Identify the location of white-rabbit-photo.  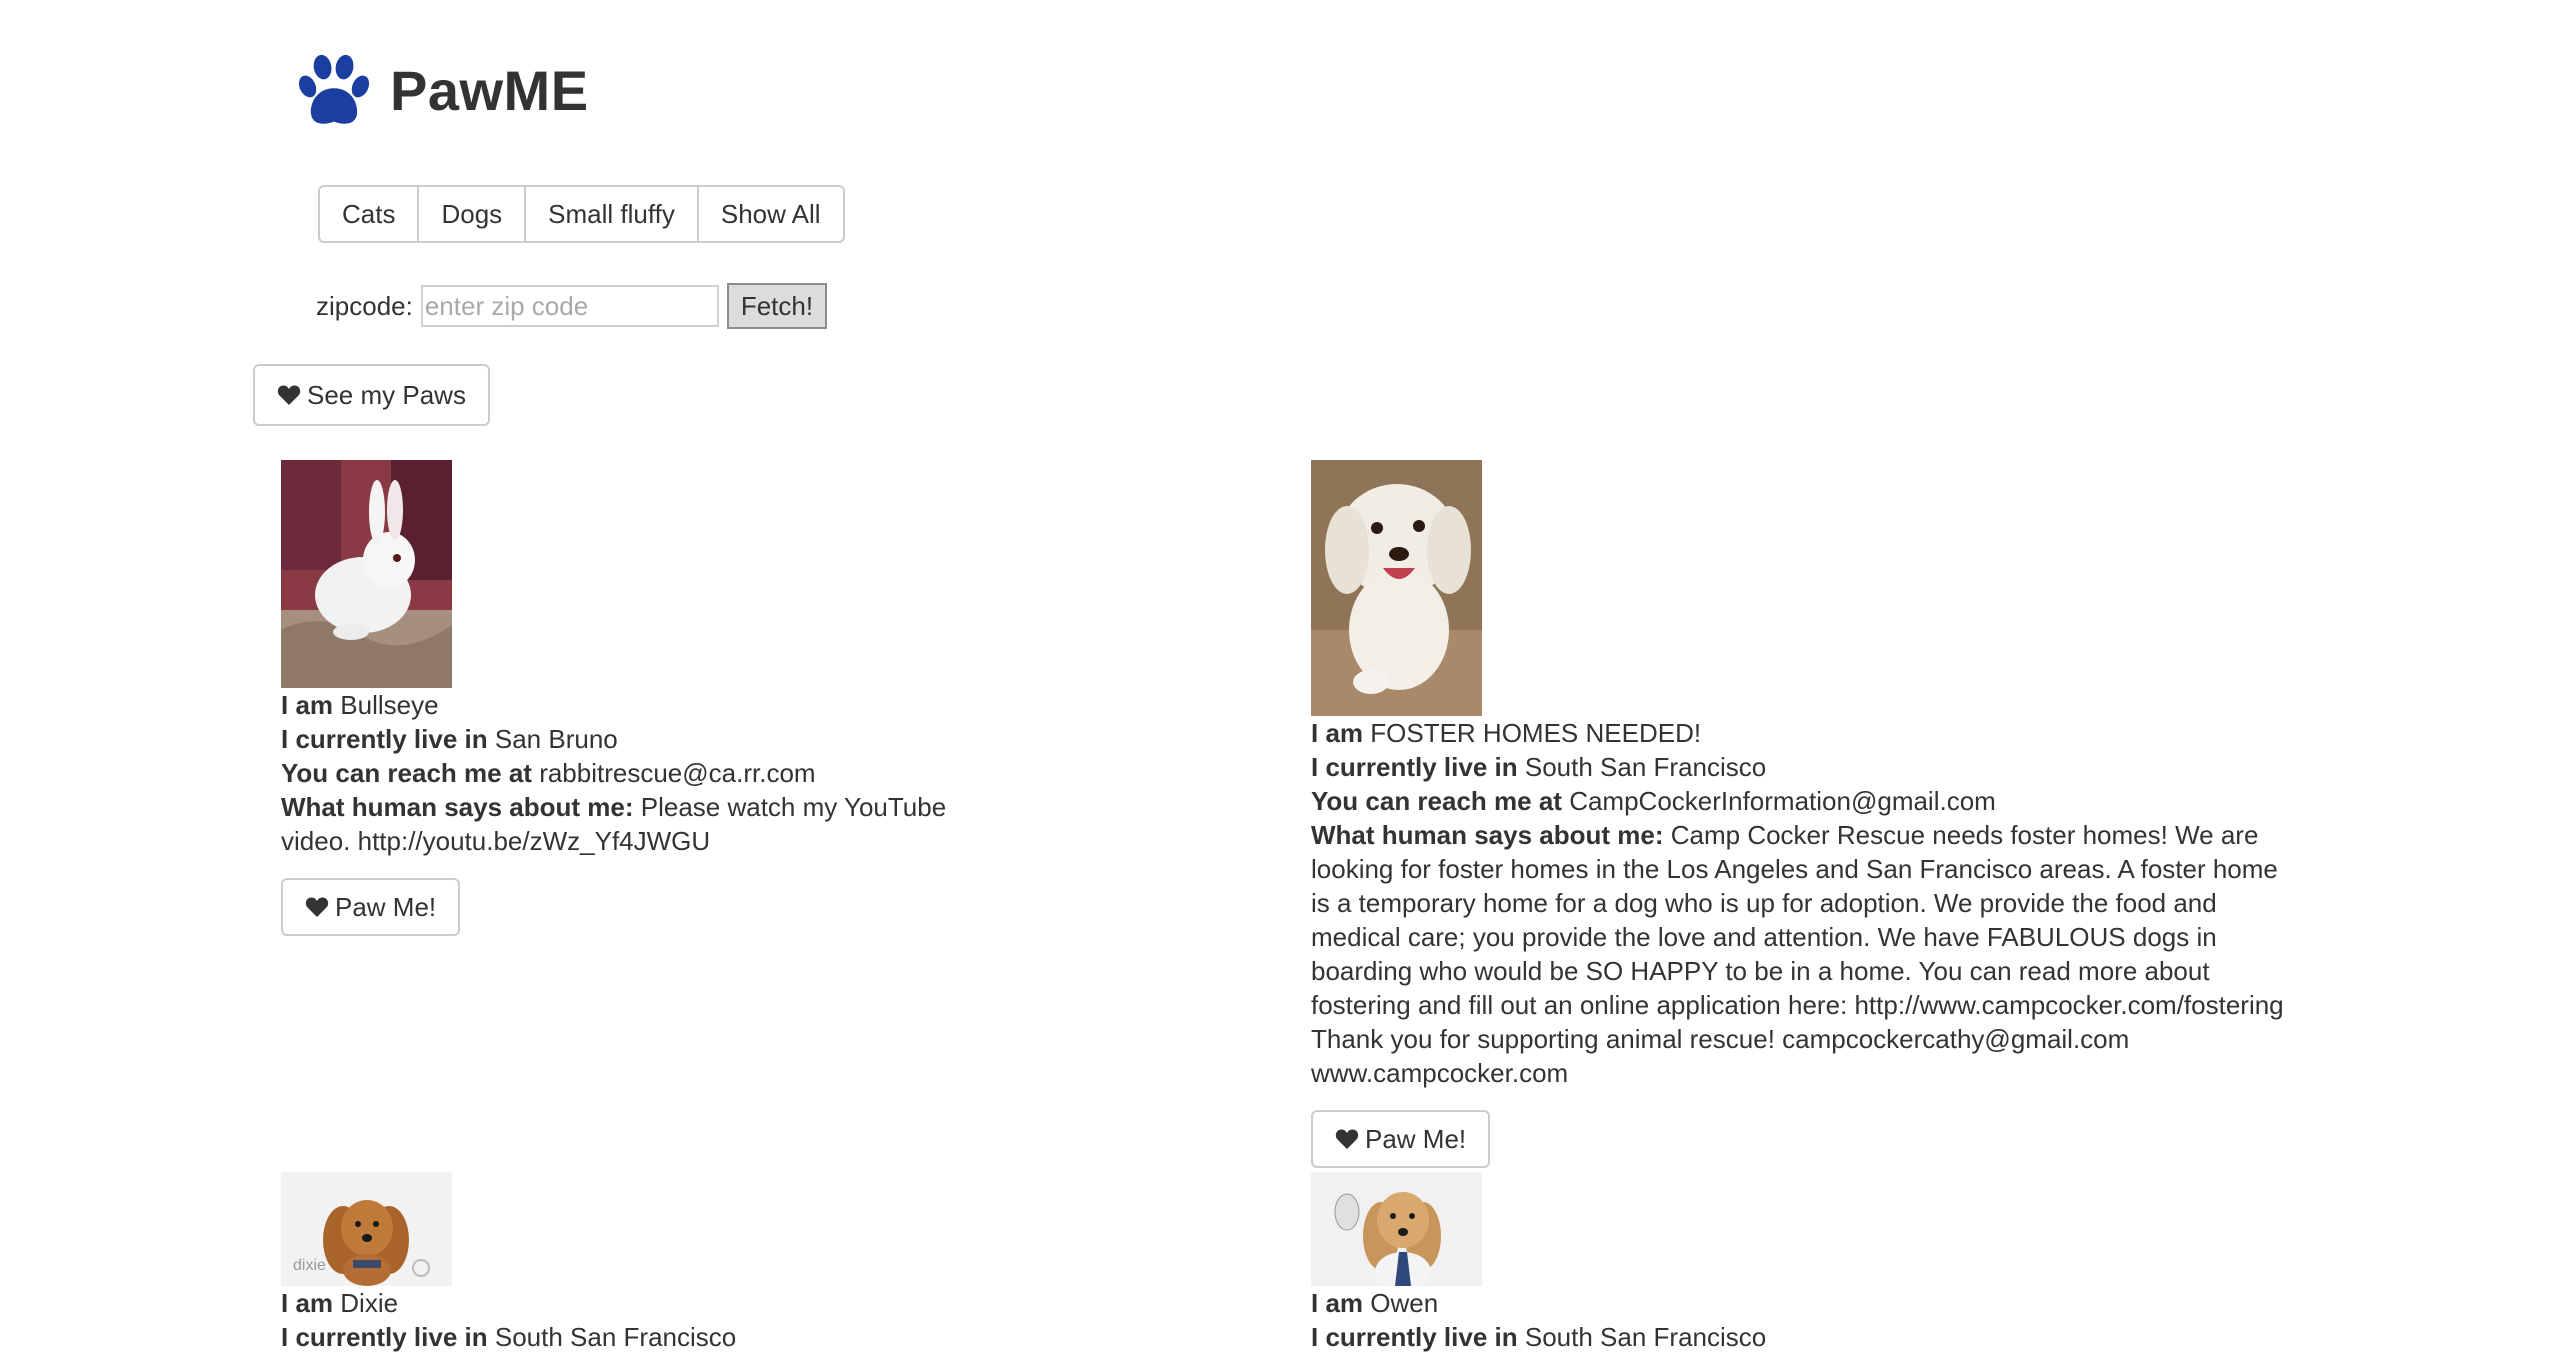
(366, 574).